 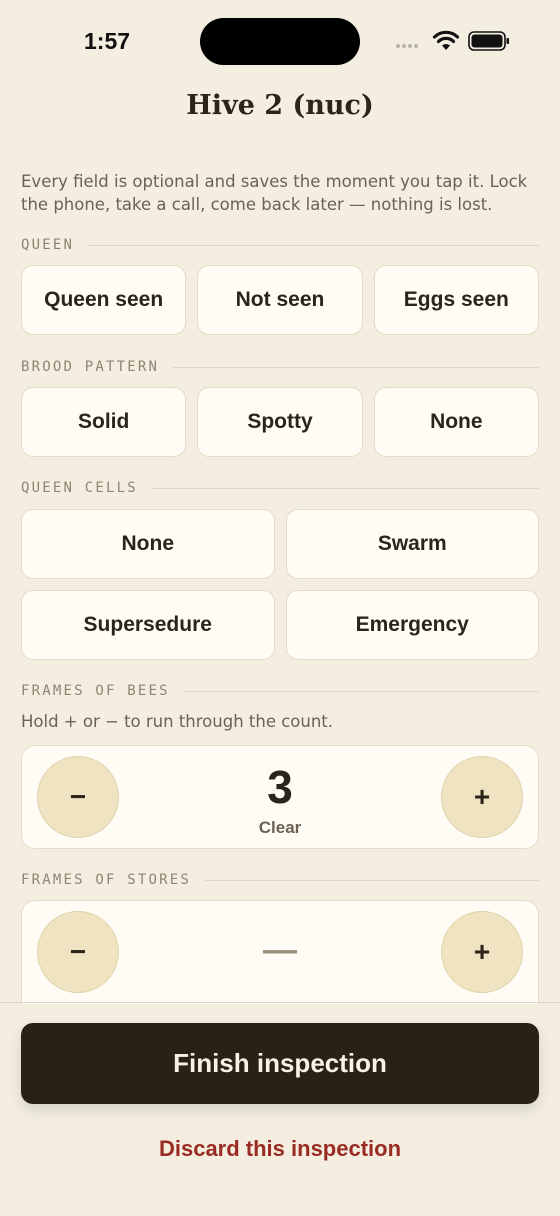 What do you see at coordinates (280, 367) in the screenshot?
I see `brood-pattern-section-label: BROOD PATTERN` at bounding box center [280, 367].